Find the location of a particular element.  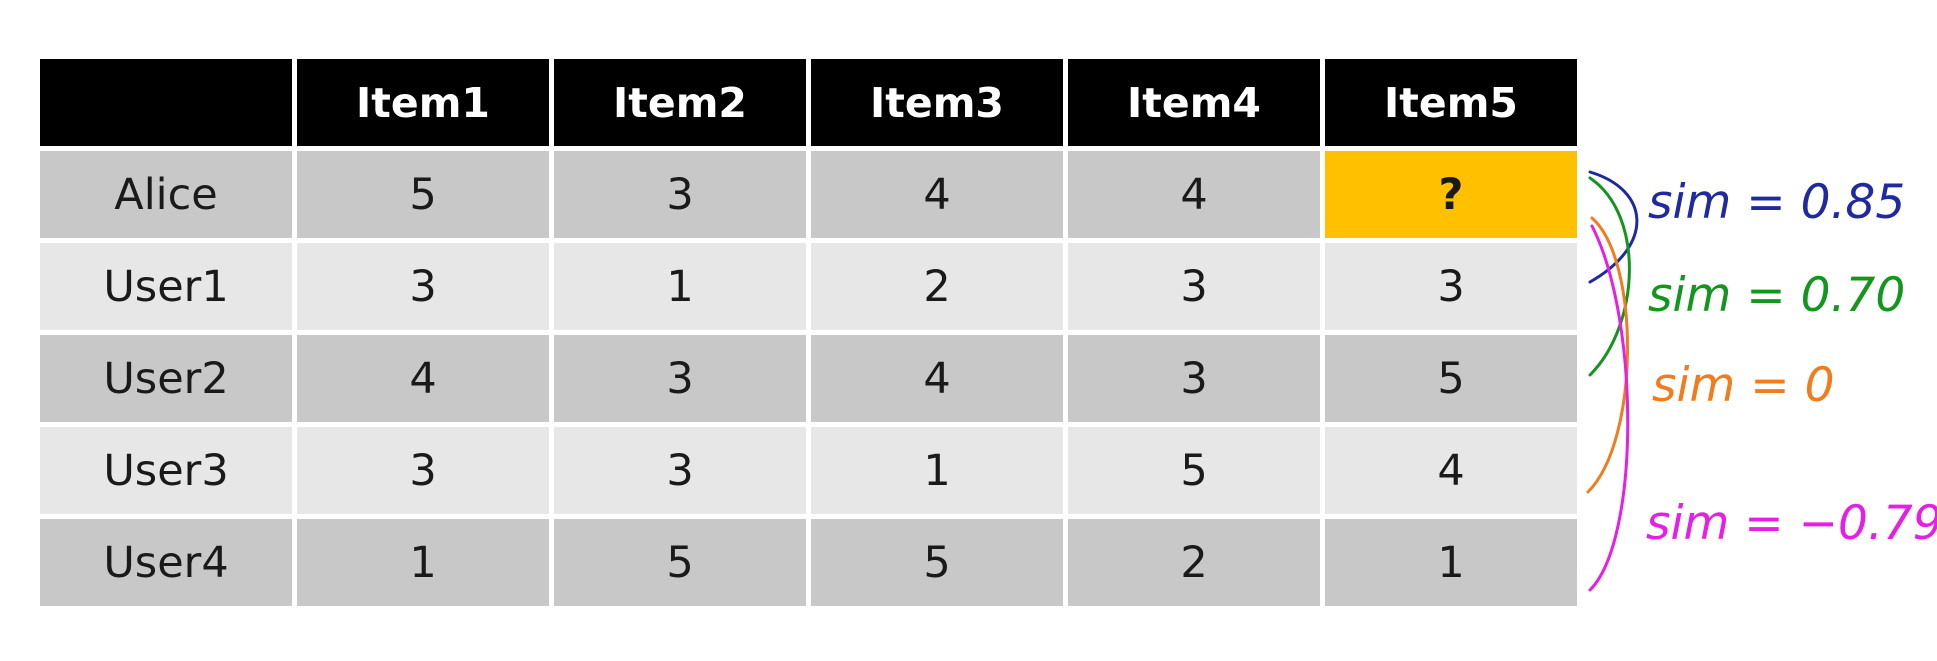

handwritten-brackets is located at coordinates (1612, 381).